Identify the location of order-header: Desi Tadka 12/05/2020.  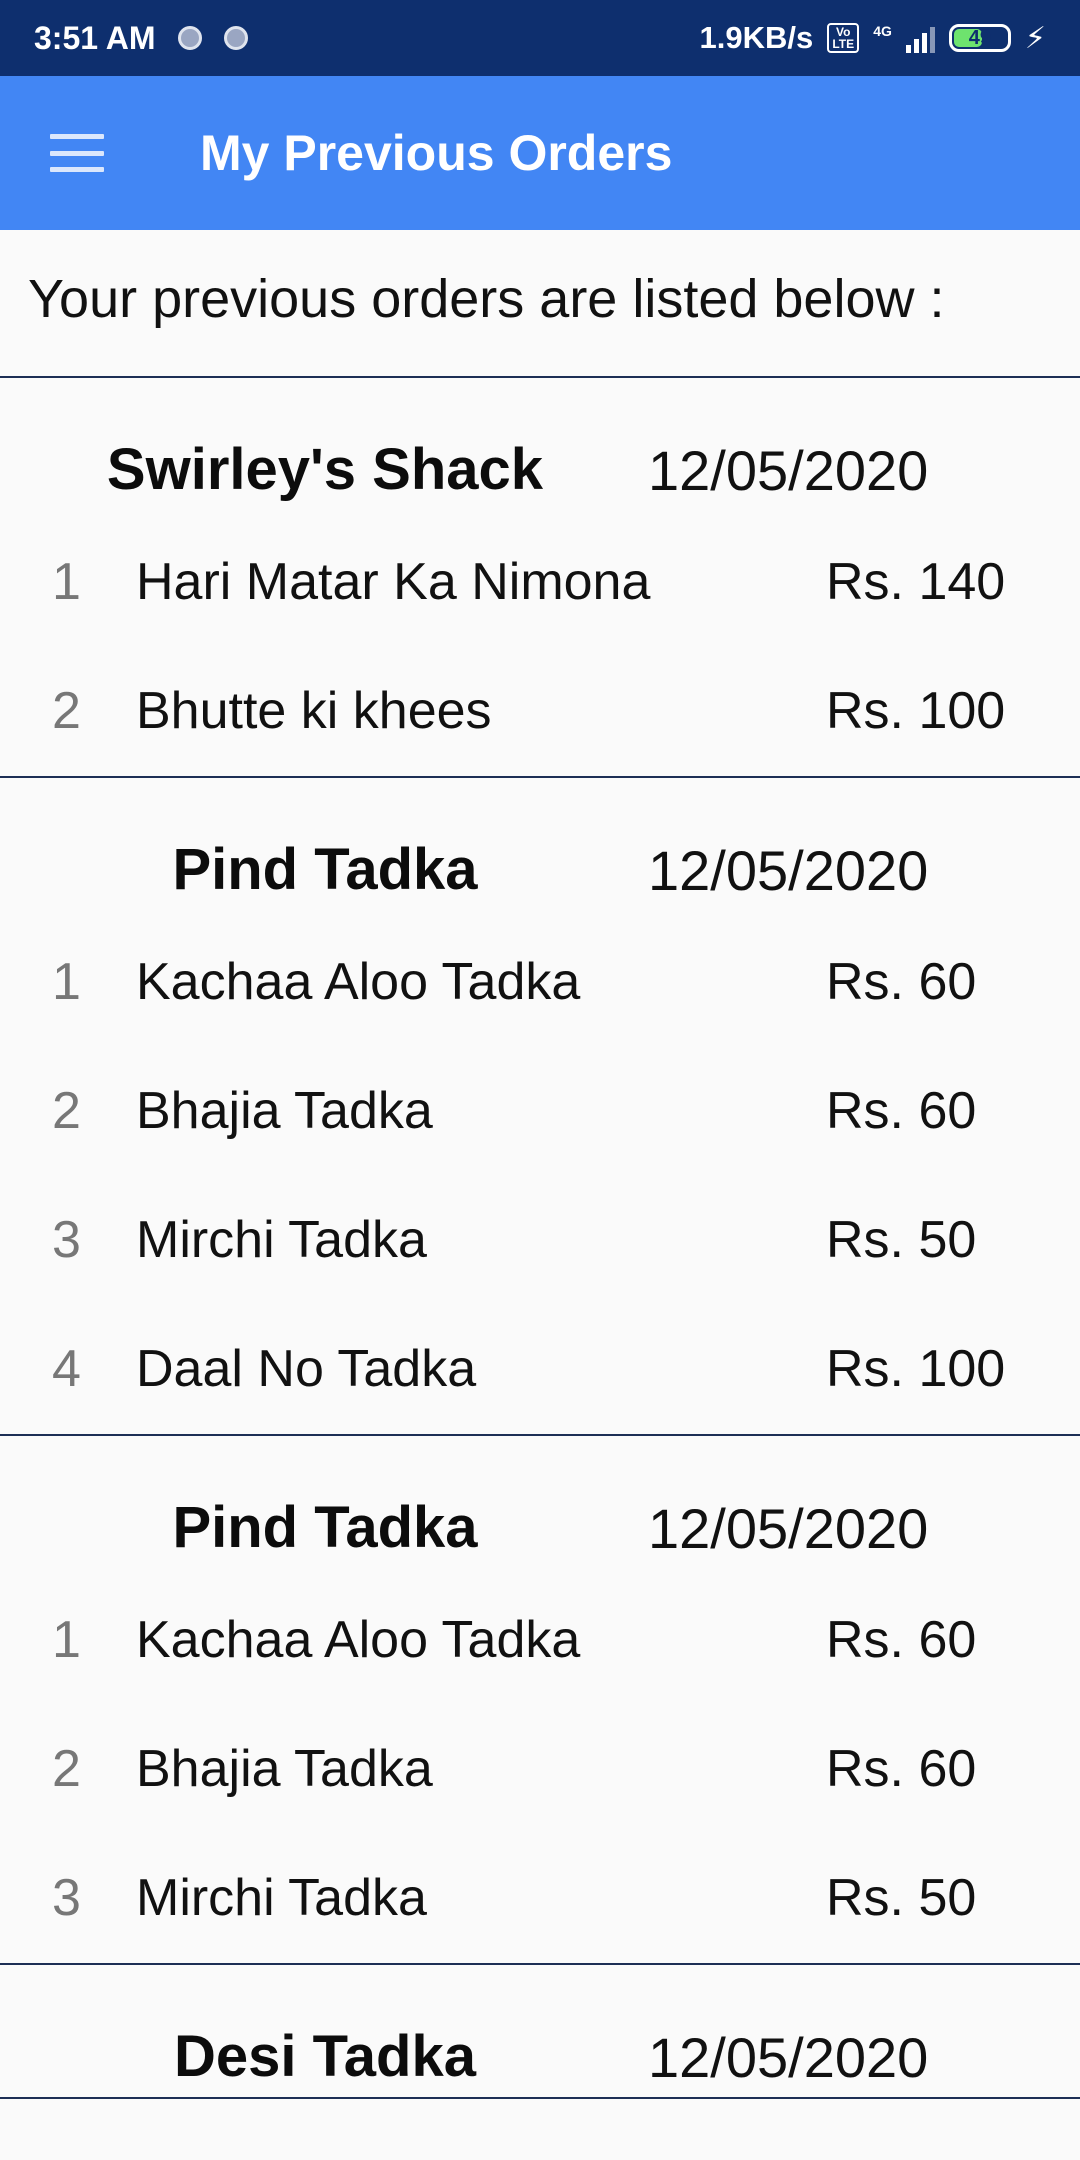
(540, 2029).